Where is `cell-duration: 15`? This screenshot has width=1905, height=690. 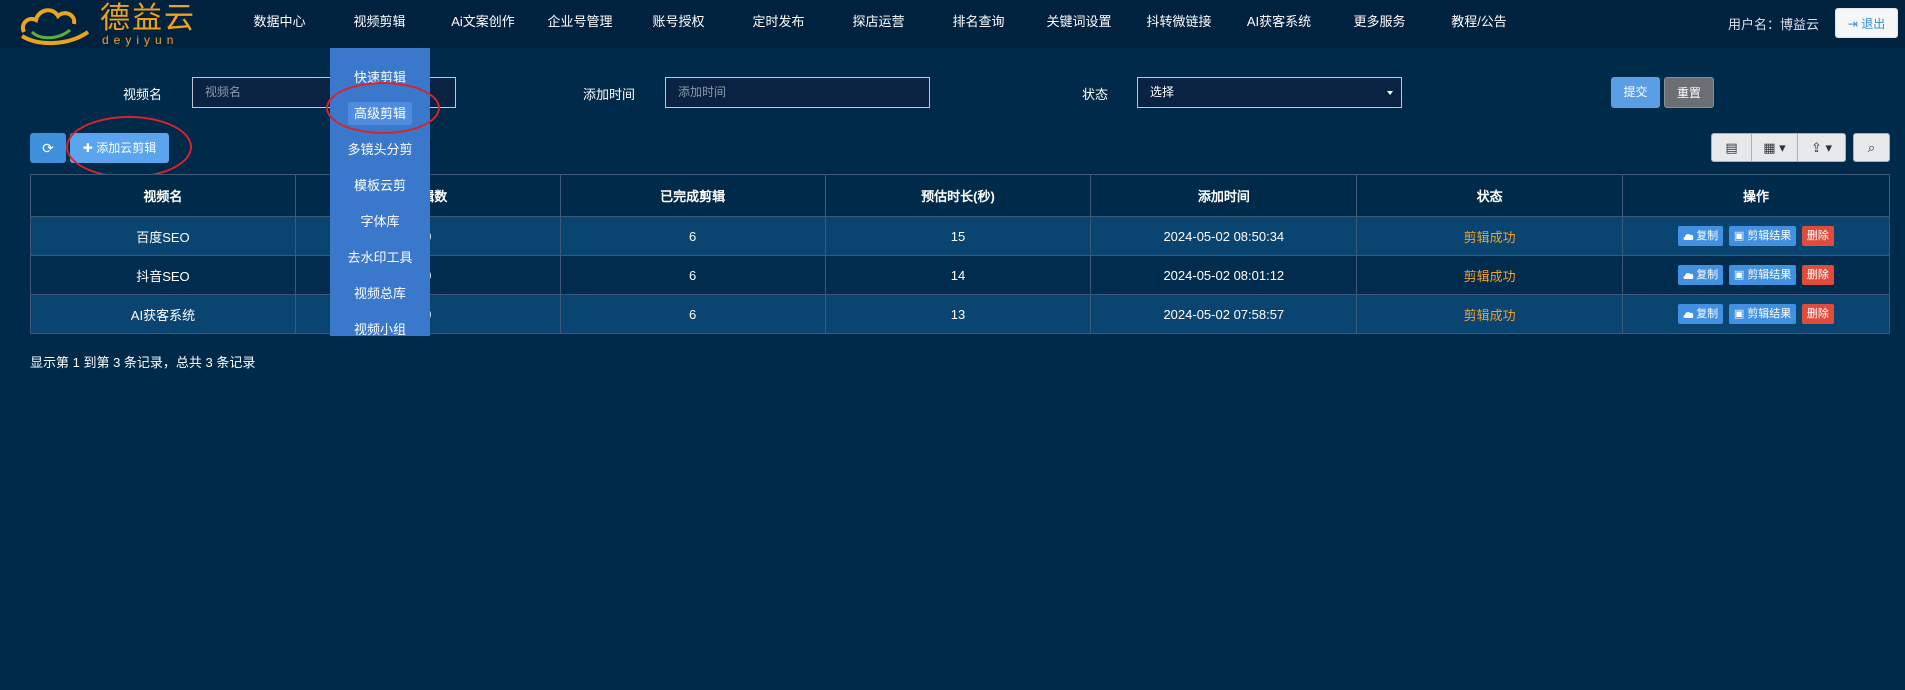
cell-duration: 15 is located at coordinates (958, 236).